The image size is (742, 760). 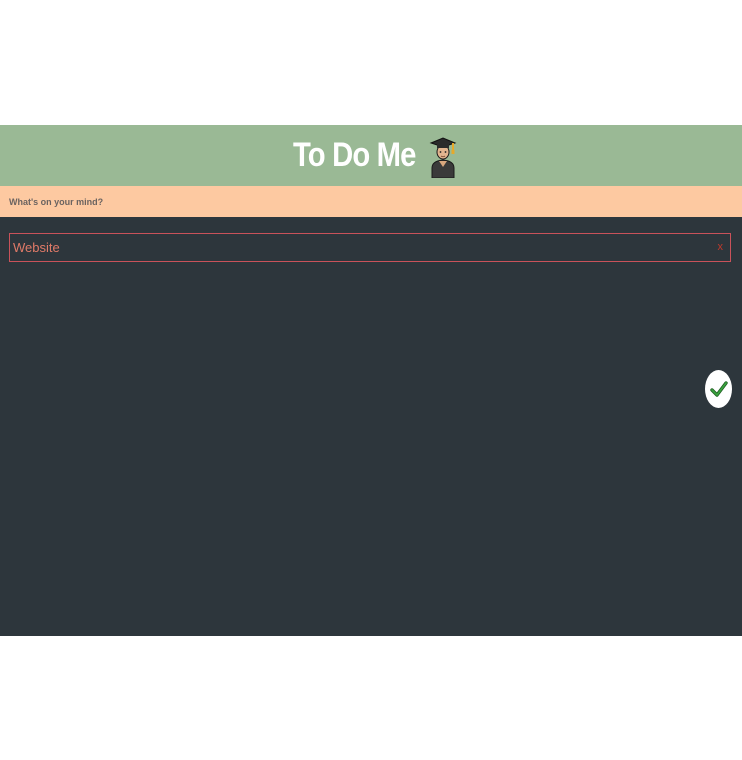 I want to click on app-header: To Do Me, so click(x=371, y=155).